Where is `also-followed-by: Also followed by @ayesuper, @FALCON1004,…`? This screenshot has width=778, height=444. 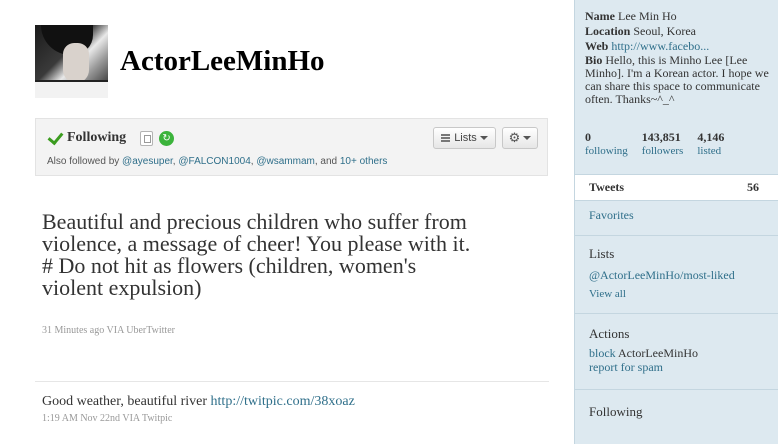
also-followed-by: Also followed by @ayesuper, @FALCON1004,… is located at coordinates (217, 161).